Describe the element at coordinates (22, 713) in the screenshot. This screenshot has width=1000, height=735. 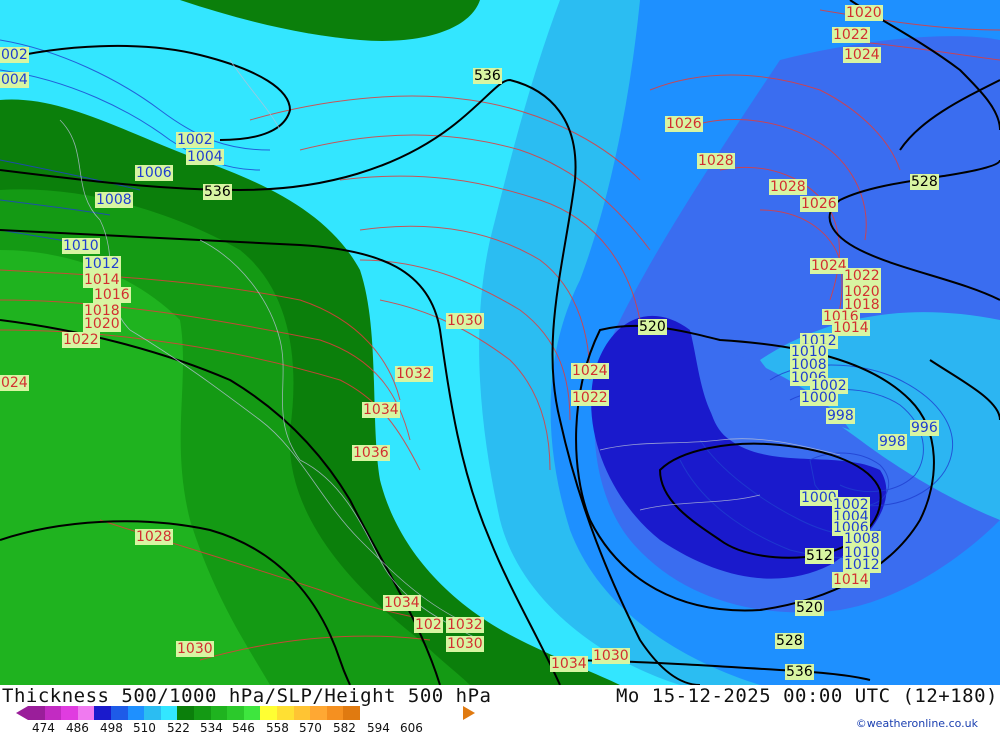
I see `scale-left-arrow` at that location.